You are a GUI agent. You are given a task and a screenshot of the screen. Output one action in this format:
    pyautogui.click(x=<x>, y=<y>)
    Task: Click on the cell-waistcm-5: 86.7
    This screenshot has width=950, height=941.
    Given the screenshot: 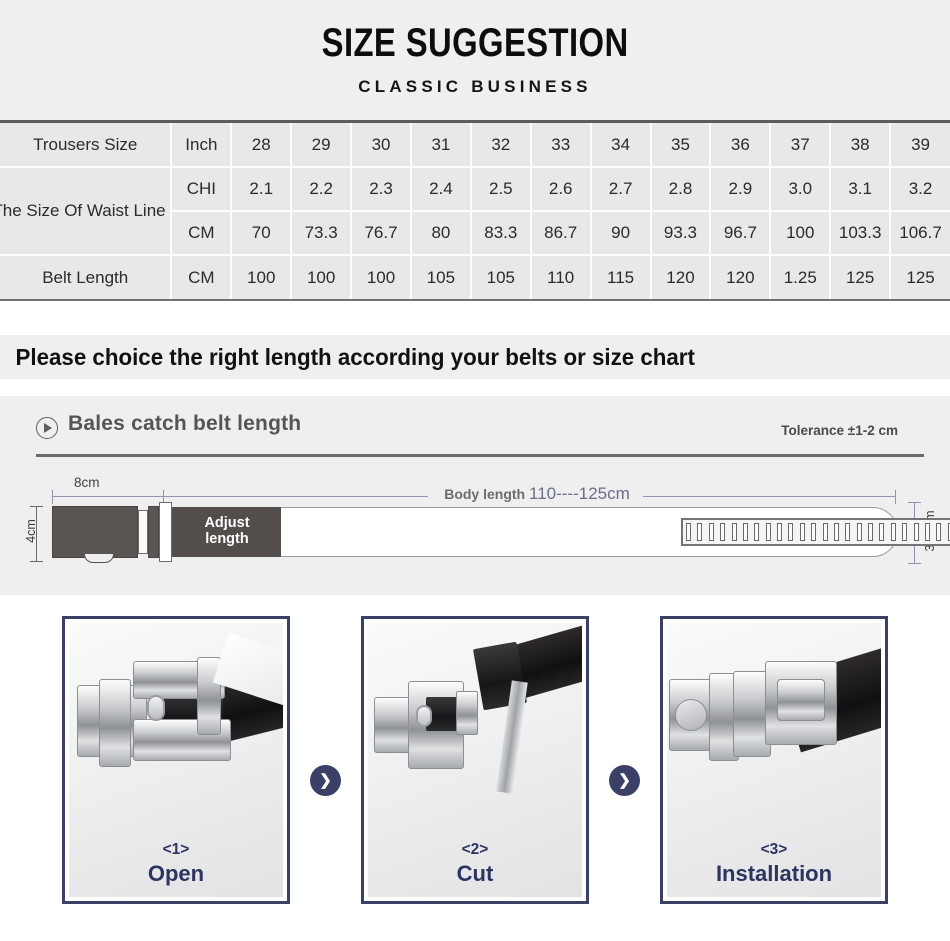 What is the action you would take?
    pyautogui.click(x=561, y=233)
    